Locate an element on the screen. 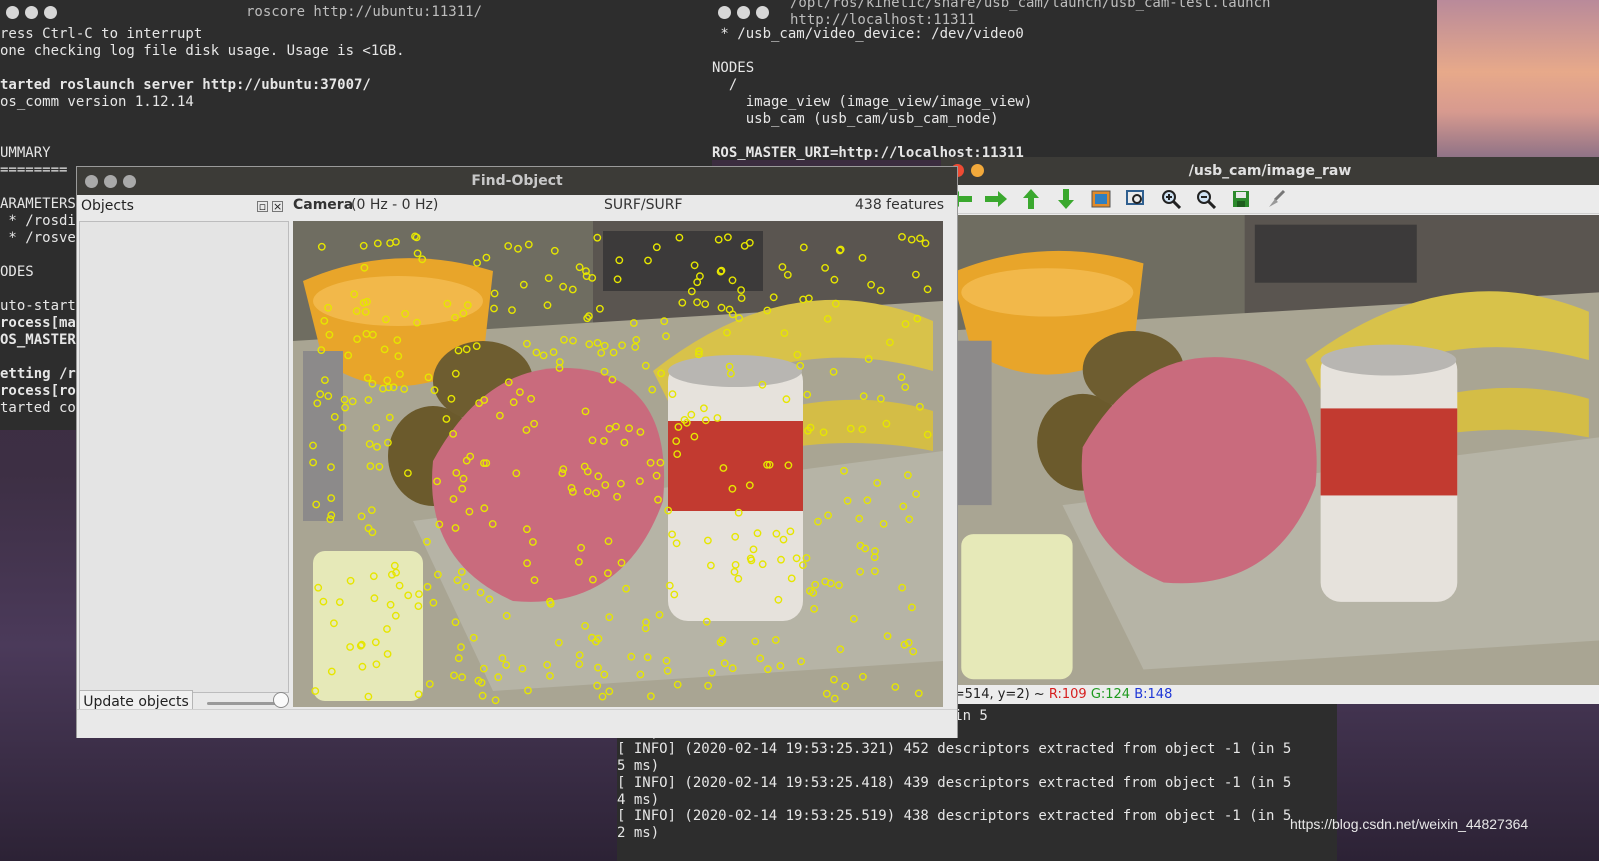 Image resolution: width=1599 pixels, height=861 pixels. fit-view-icon is located at coordinates (1136, 199).